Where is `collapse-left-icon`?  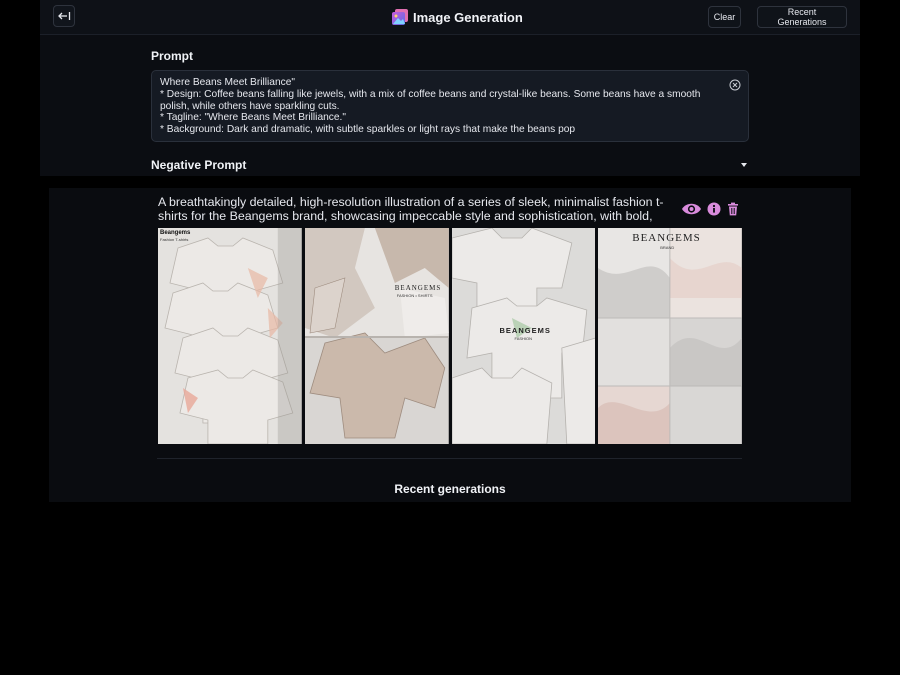 collapse-left-icon is located at coordinates (63, 16).